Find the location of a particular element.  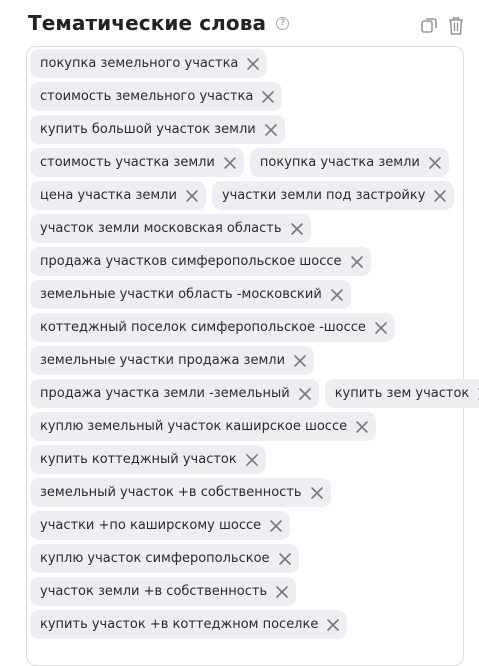

keyword-row: земельный участок +в собственность is located at coordinates (250, 492).